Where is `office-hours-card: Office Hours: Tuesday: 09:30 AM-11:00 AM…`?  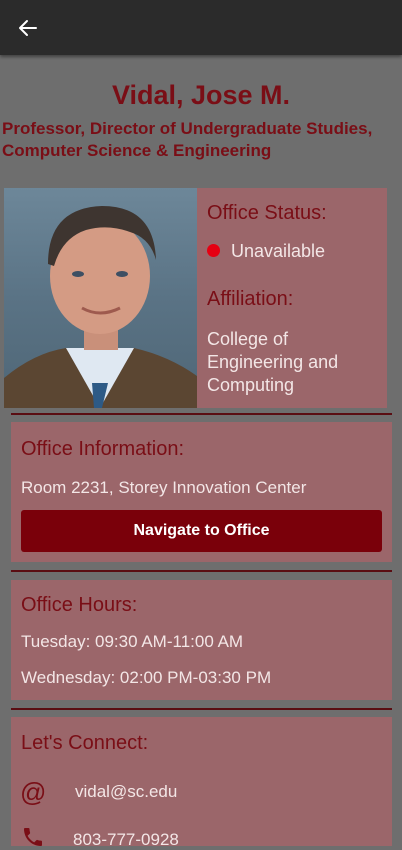
office-hours-card: Office Hours: Tuesday: 09:30 AM-11:00 AM… is located at coordinates (201, 640).